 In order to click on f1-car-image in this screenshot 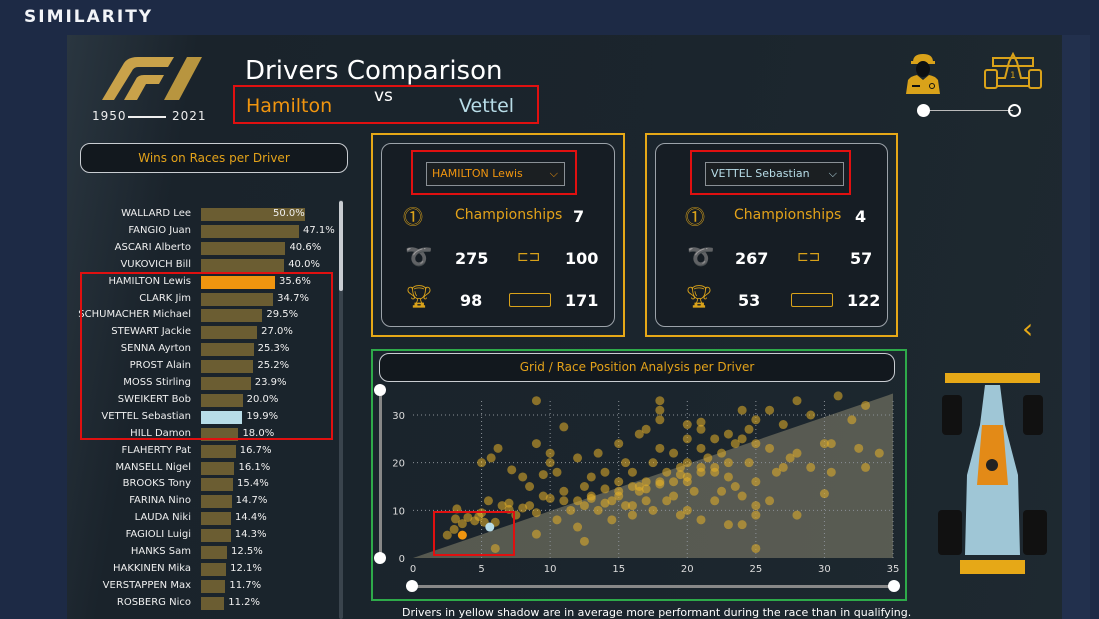, I will do `click(992, 475)`.